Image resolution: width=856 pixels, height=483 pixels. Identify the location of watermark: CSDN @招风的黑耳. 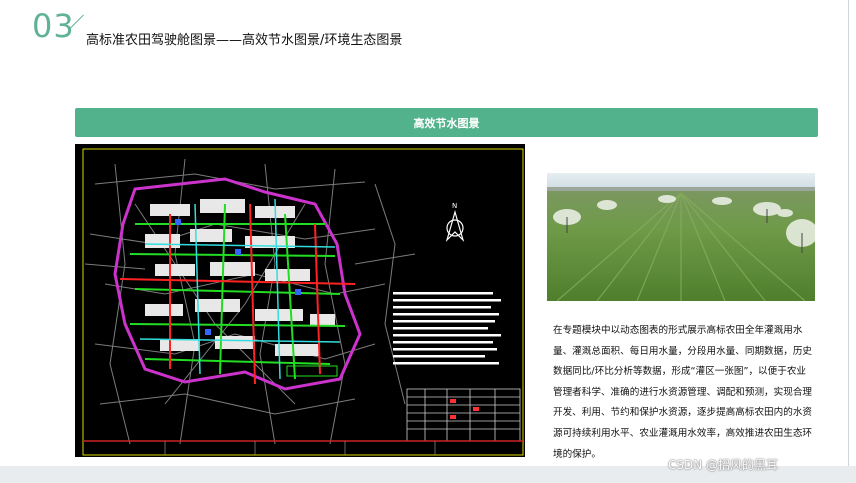
(723, 465).